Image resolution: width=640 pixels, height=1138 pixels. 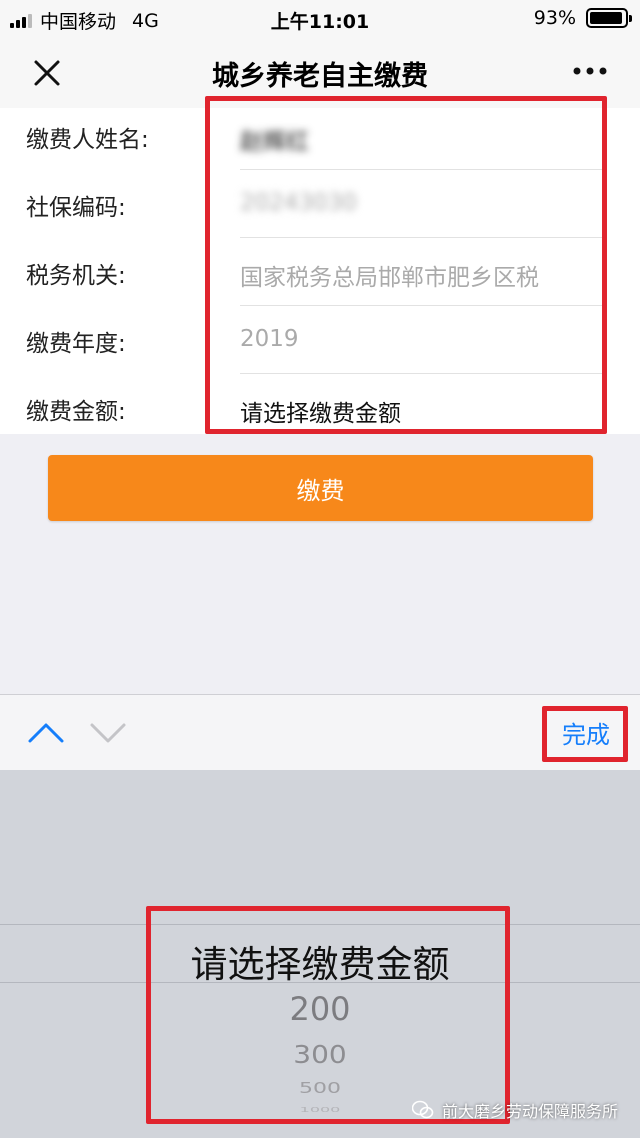 I want to click on nav-bar: 城乡养老自主缴费, so click(x=320, y=72).